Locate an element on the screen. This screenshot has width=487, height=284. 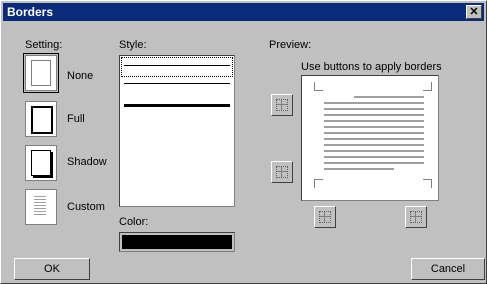
top-border-button is located at coordinates (282, 105).